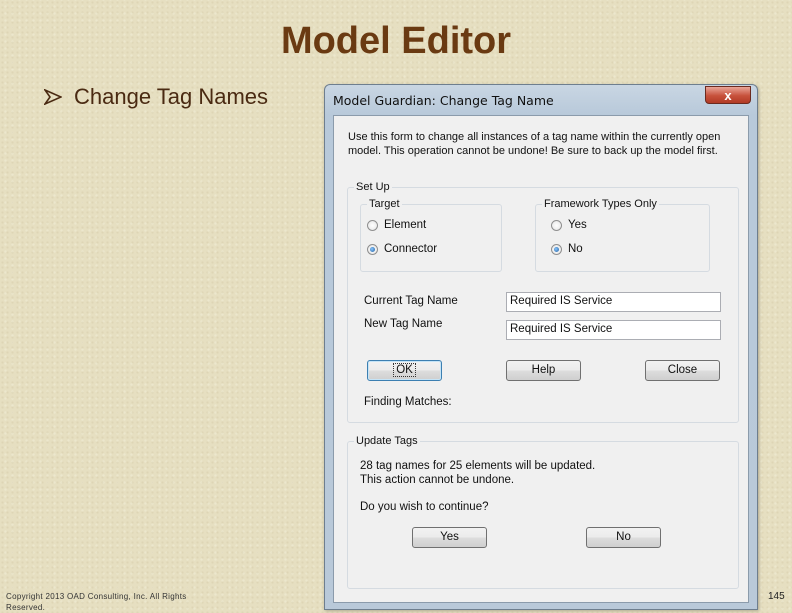  Describe the element at coordinates (567, 249) in the screenshot. I see `radio-no: No` at that location.